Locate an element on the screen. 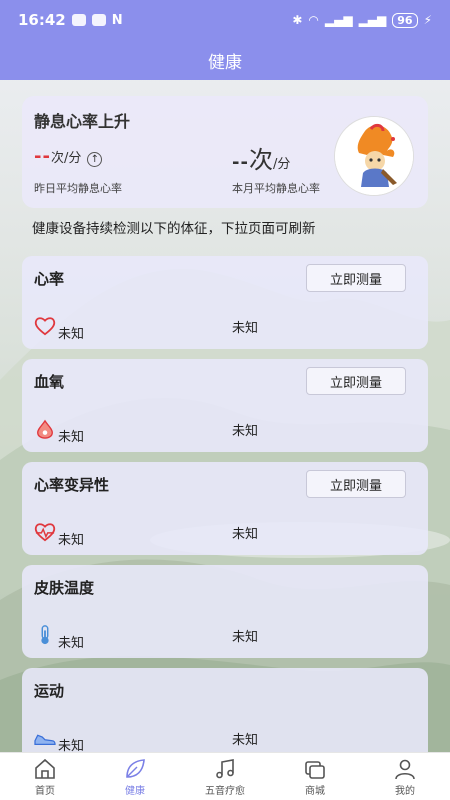 The width and height of the screenshot is (450, 800). heart-pulse-icon is located at coordinates (45, 532).